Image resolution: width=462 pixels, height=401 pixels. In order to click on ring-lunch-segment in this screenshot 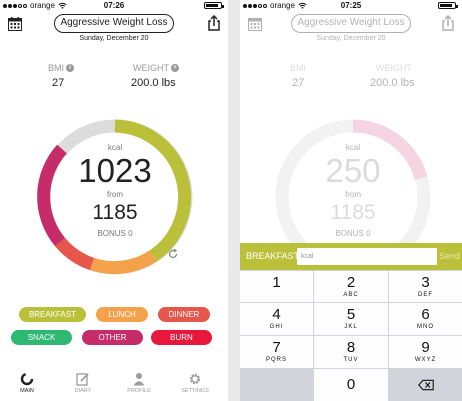, I will do `click(123, 262)`.